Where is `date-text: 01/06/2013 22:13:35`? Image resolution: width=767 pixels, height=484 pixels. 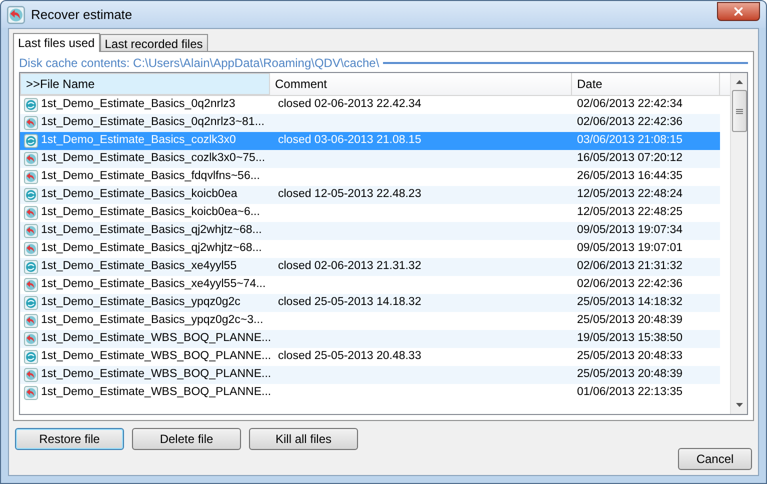
date-text: 01/06/2013 22:13:35 is located at coordinates (630, 392).